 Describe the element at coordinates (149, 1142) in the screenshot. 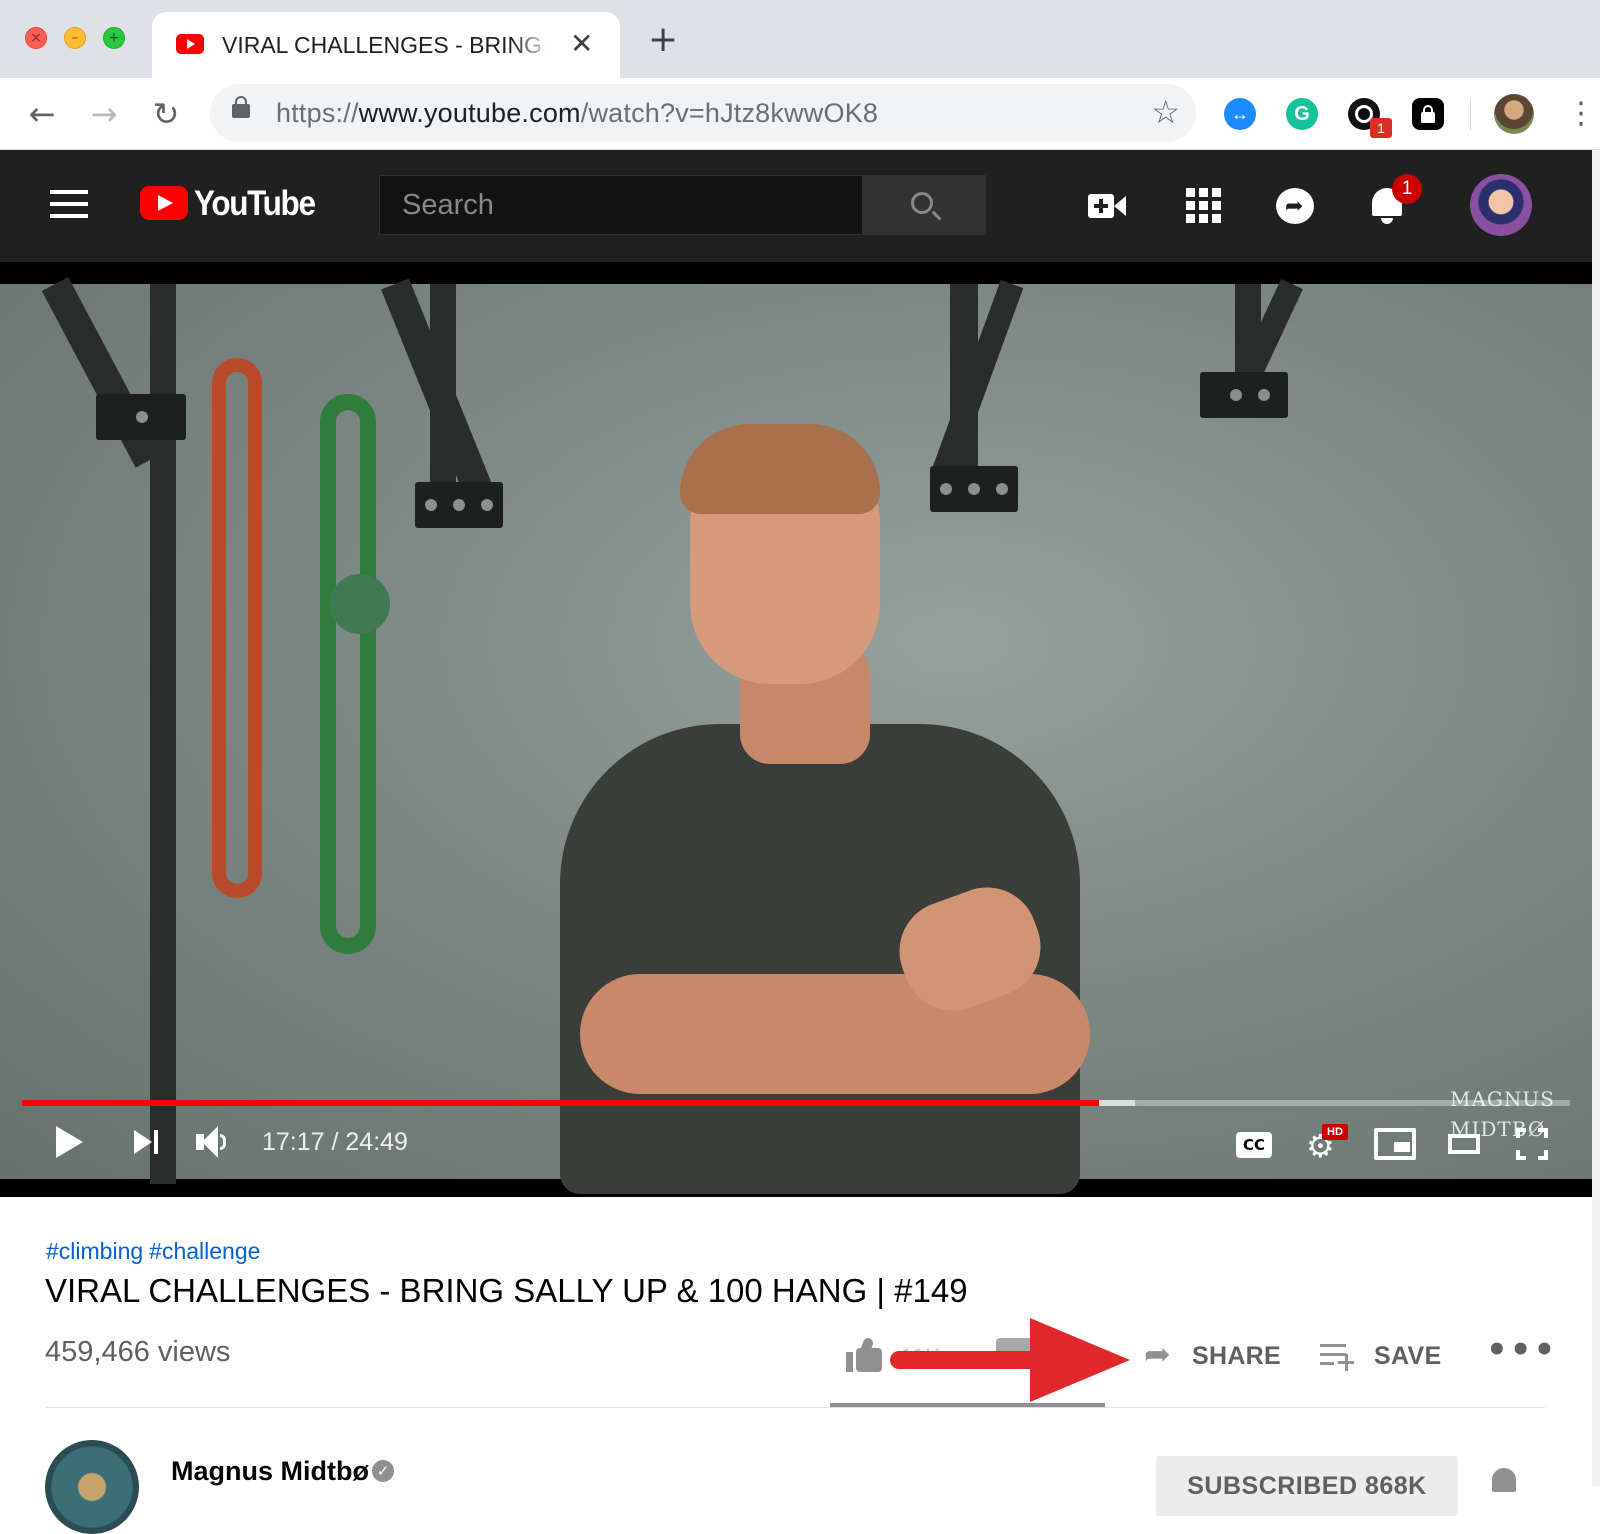

I see `next-video-button` at that location.